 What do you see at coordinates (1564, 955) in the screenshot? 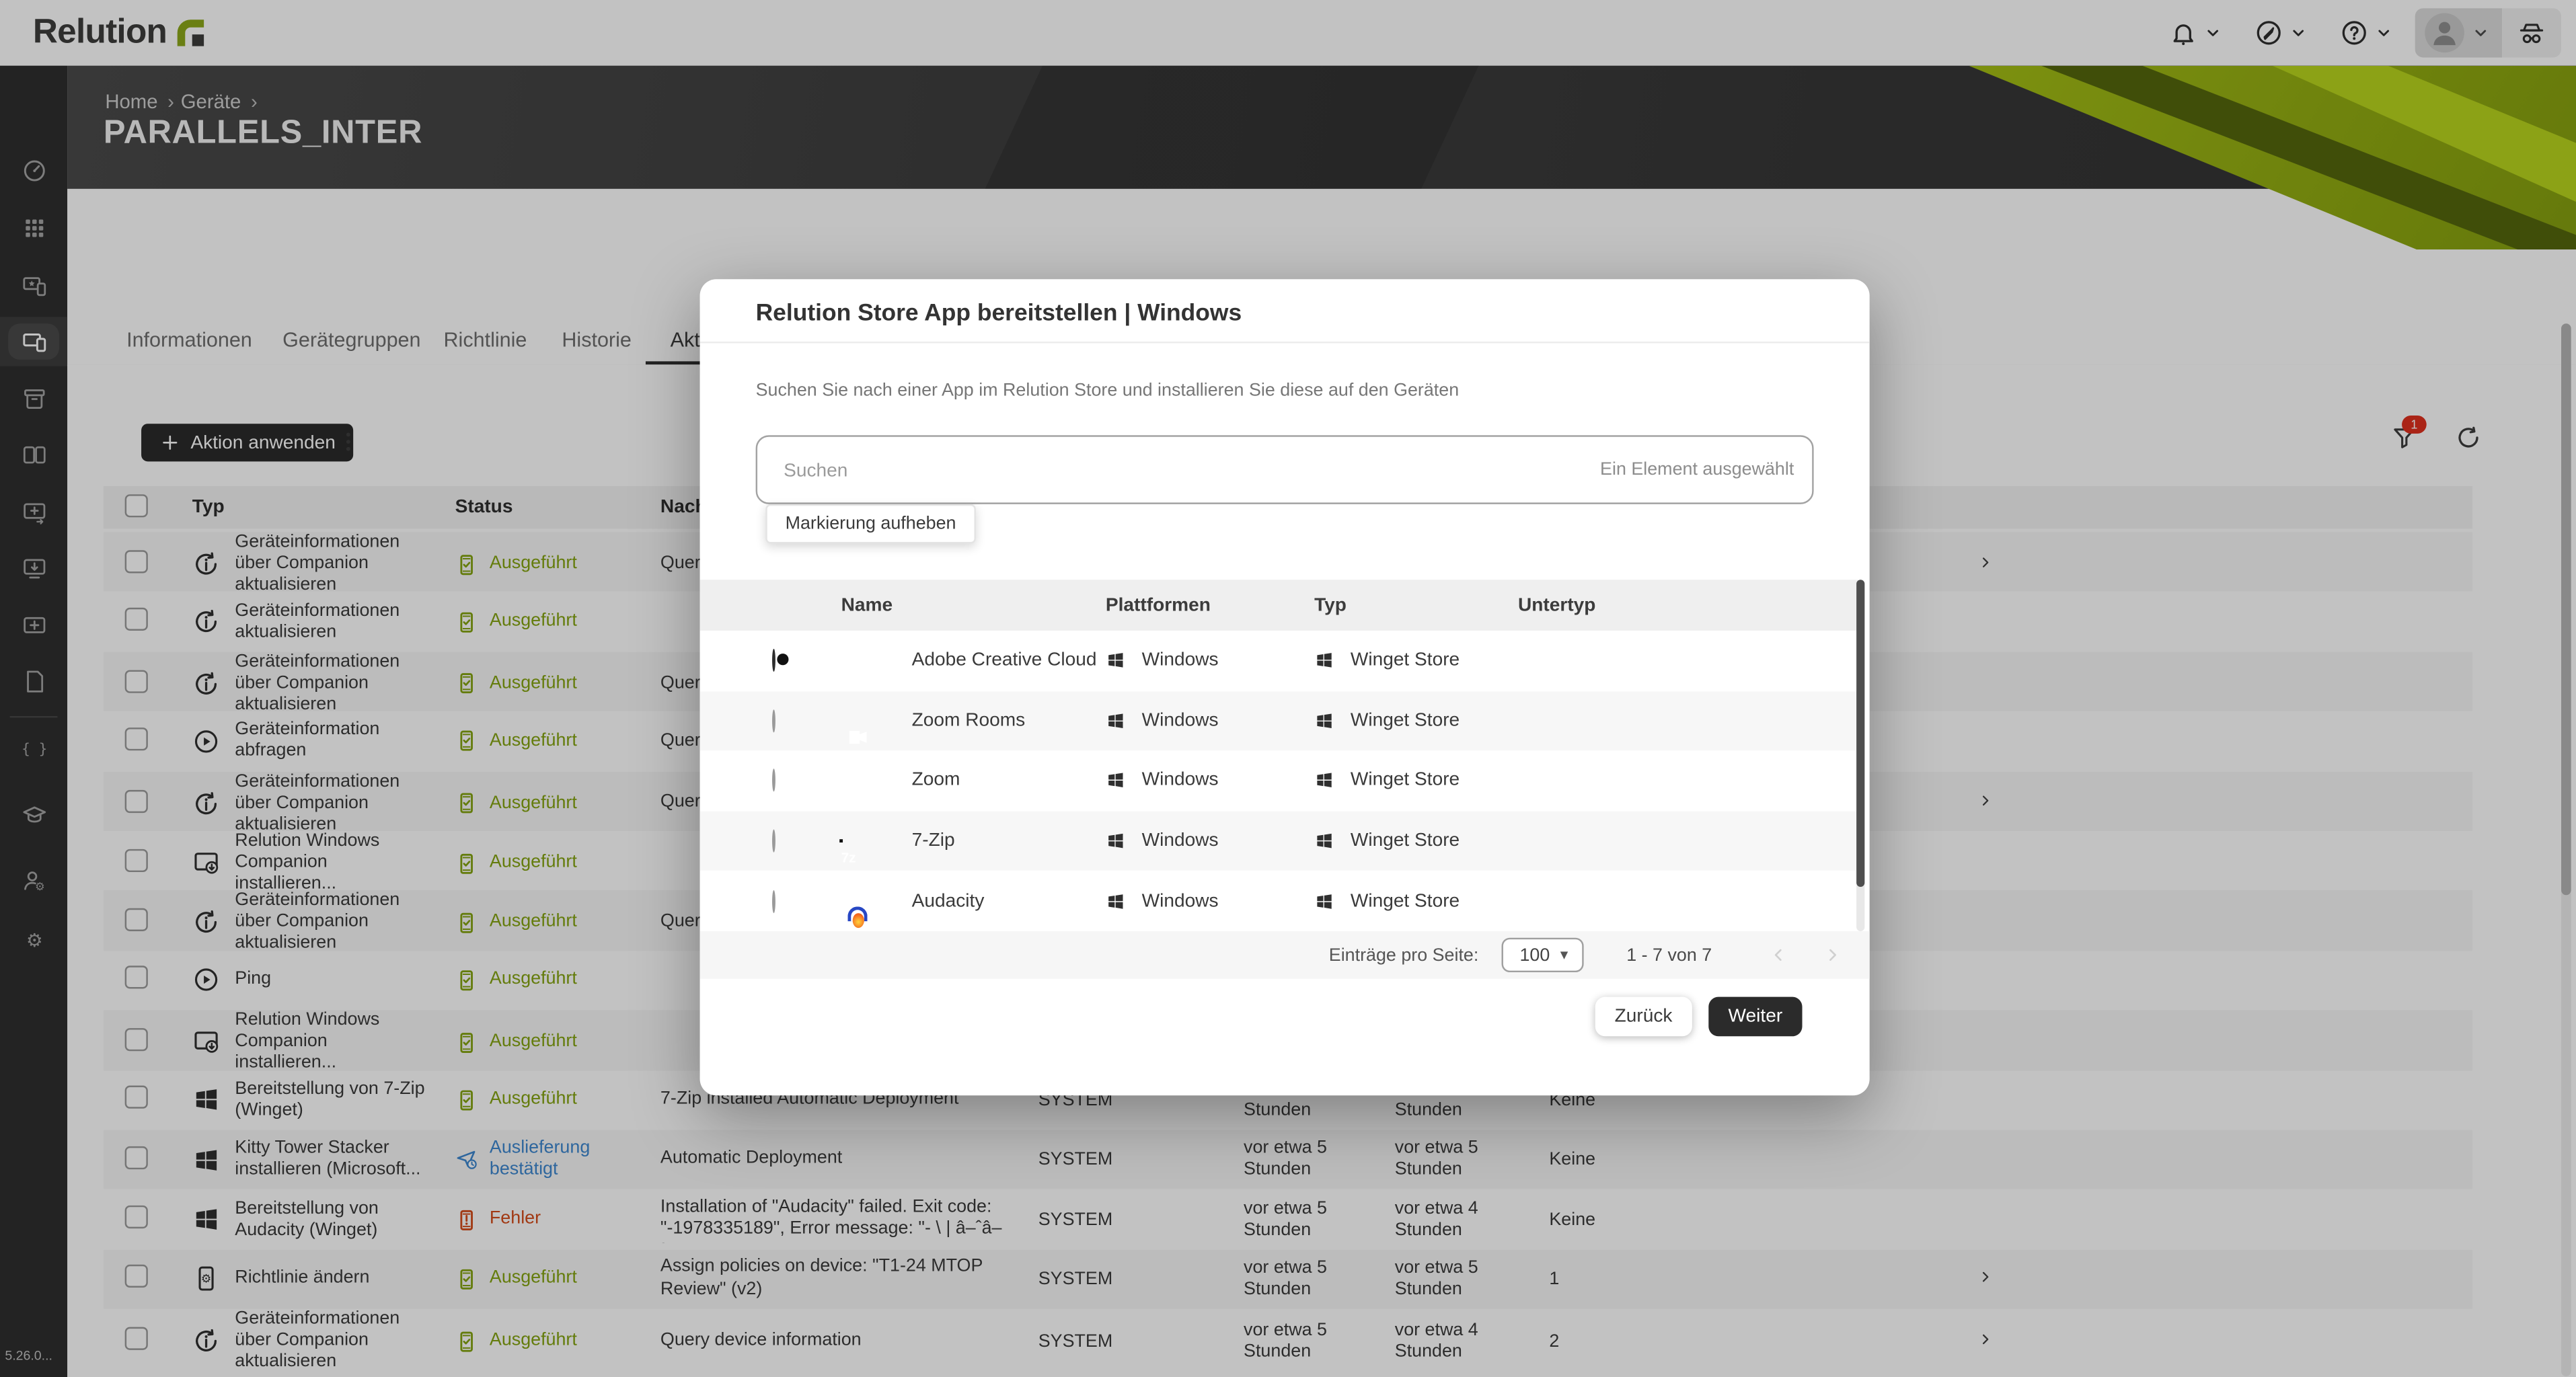
I see `chevron-down-icon: ▼` at bounding box center [1564, 955].